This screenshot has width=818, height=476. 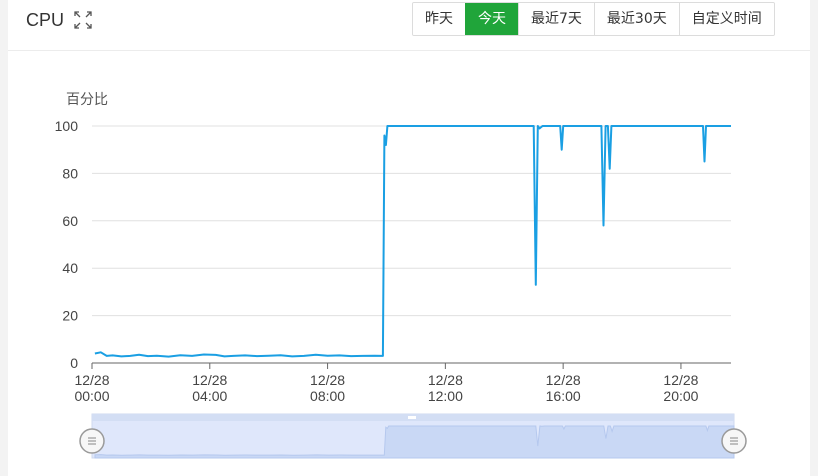 I want to click on y-tick-label: 80, so click(x=70, y=173).